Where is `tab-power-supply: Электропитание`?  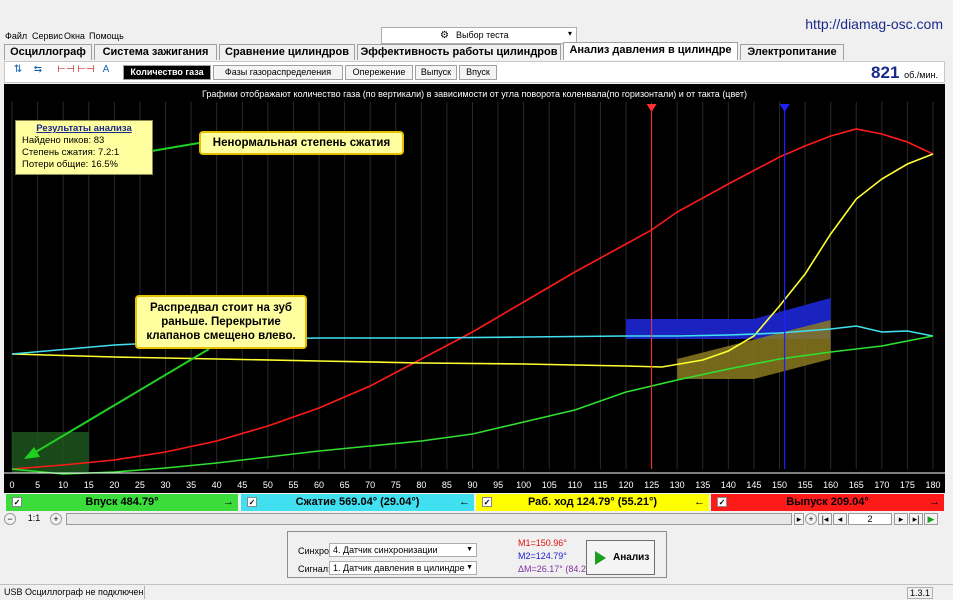
tab-power-supply: Электропитание is located at coordinates (792, 52).